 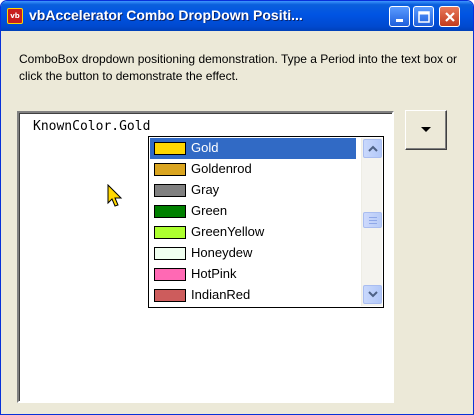 I want to click on list-item-gray: Gray, so click(x=253, y=190).